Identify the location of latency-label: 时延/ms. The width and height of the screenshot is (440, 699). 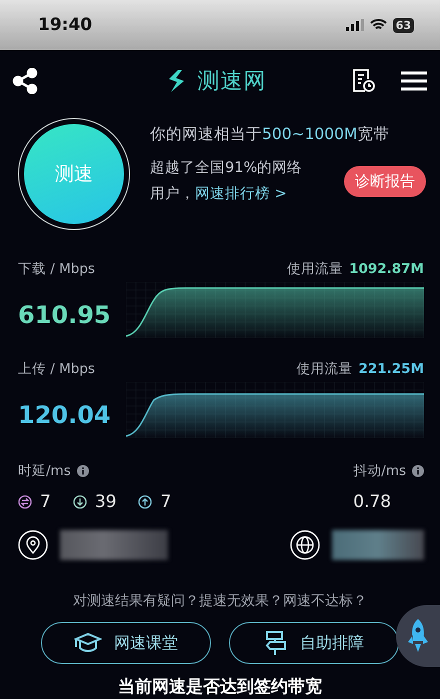
(44, 471).